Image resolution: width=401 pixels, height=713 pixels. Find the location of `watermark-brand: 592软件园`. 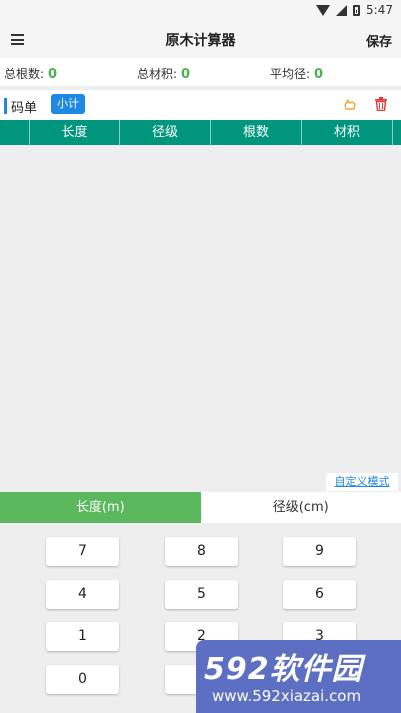

watermark-brand: 592软件园 is located at coordinates (283, 669).